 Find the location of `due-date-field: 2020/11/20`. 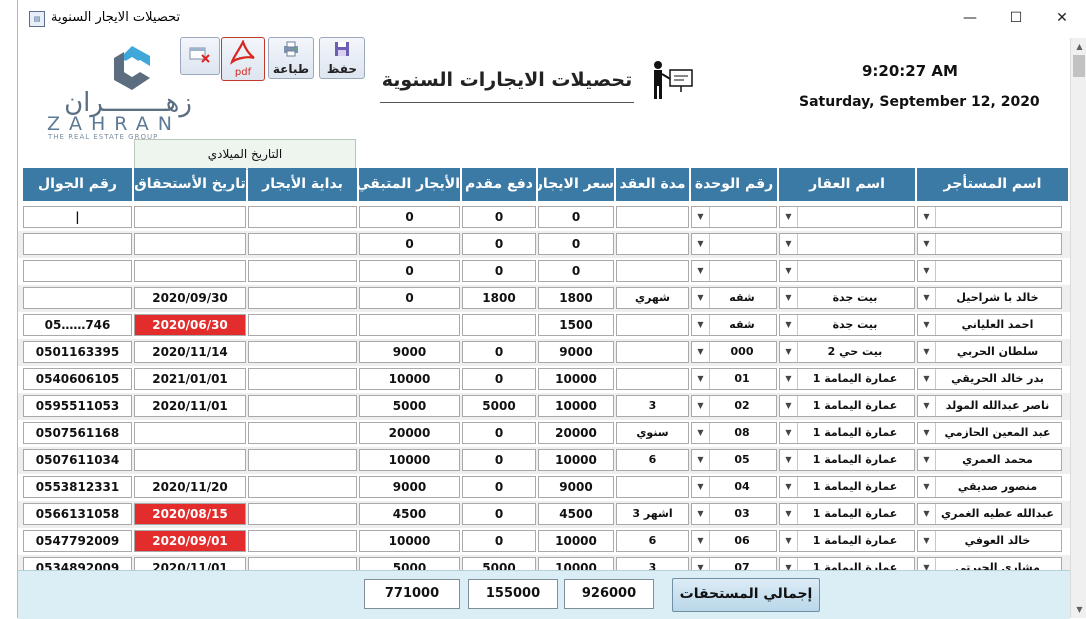

due-date-field: 2020/11/20 is located at coordinates (190, 487).